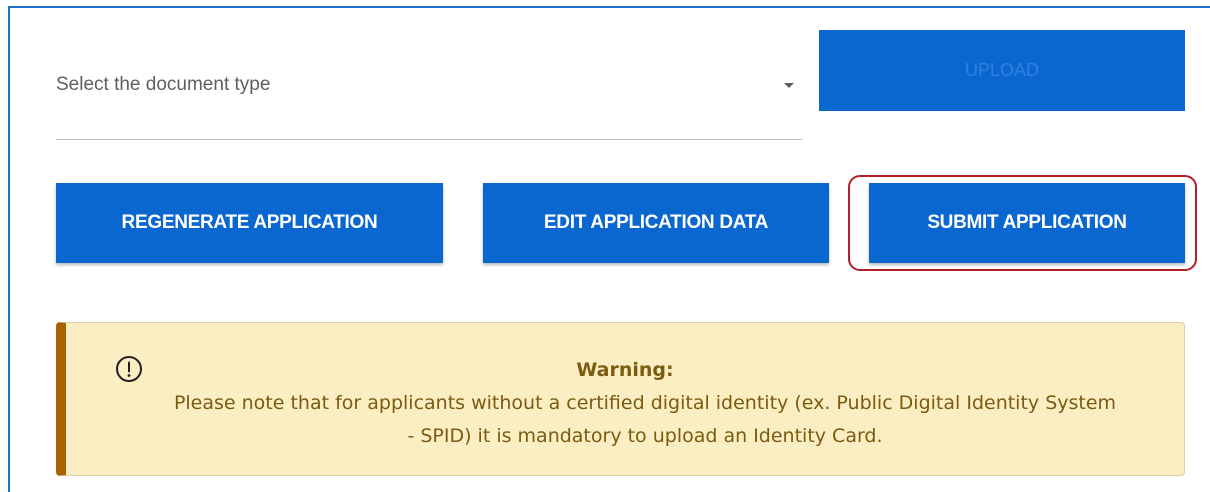 This screenshot has height=492, width=1210. Describe the element at coordinates (429, 99) in the screenshot. I see `document-type-select: Select the document type` at that location.